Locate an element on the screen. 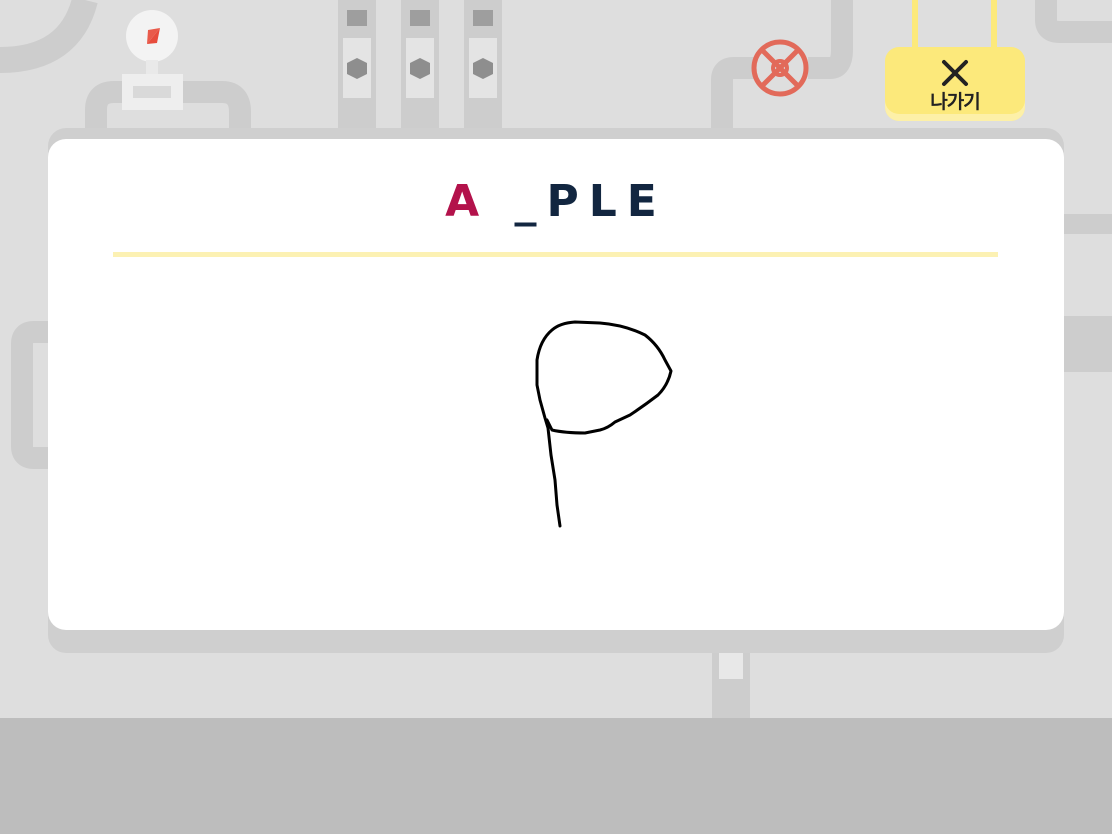 This screenshot has width=1112, height=834. vertical-pipe-group is located at coordinates (420, 64).